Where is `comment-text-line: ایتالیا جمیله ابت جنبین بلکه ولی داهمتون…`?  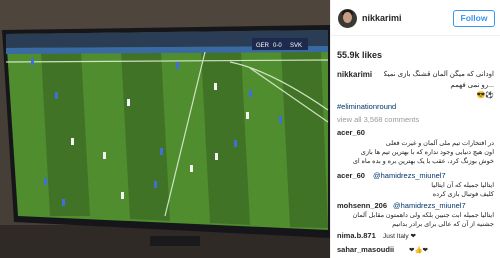 comment-text-line: ایتالیا جمیله ابت جنبین بلکه ولی داهمتون… is located at coordinates (423, 215).